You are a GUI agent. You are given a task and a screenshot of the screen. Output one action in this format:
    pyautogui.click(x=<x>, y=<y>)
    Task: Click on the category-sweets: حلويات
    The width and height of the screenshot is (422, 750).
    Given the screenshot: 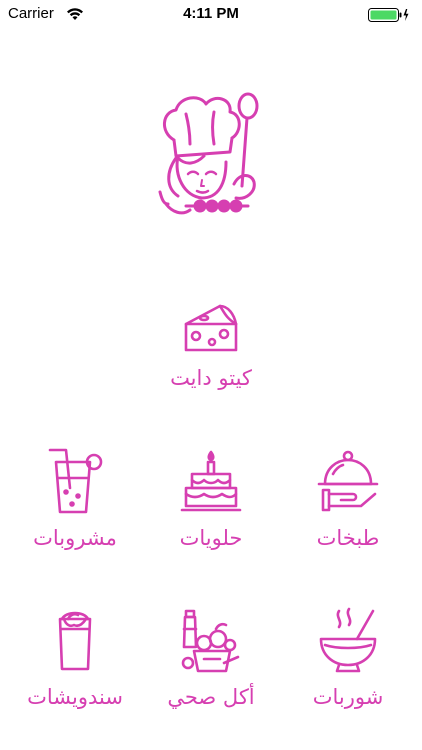 What is the action you would take?
    pyautogui.click(x=211, y=499)
    